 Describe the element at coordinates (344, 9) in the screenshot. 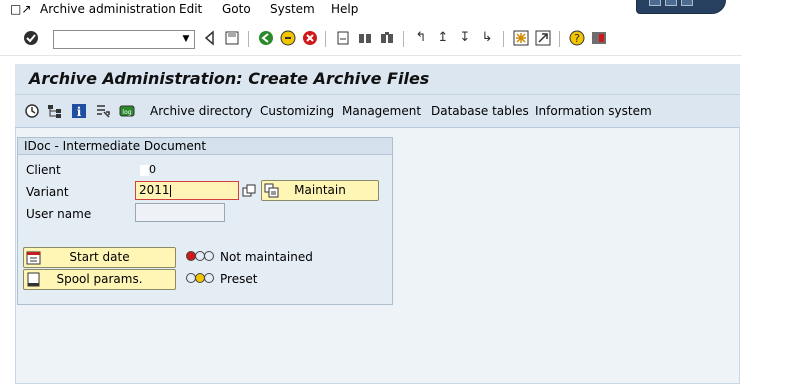

I see `menu-help: Help` at that location.